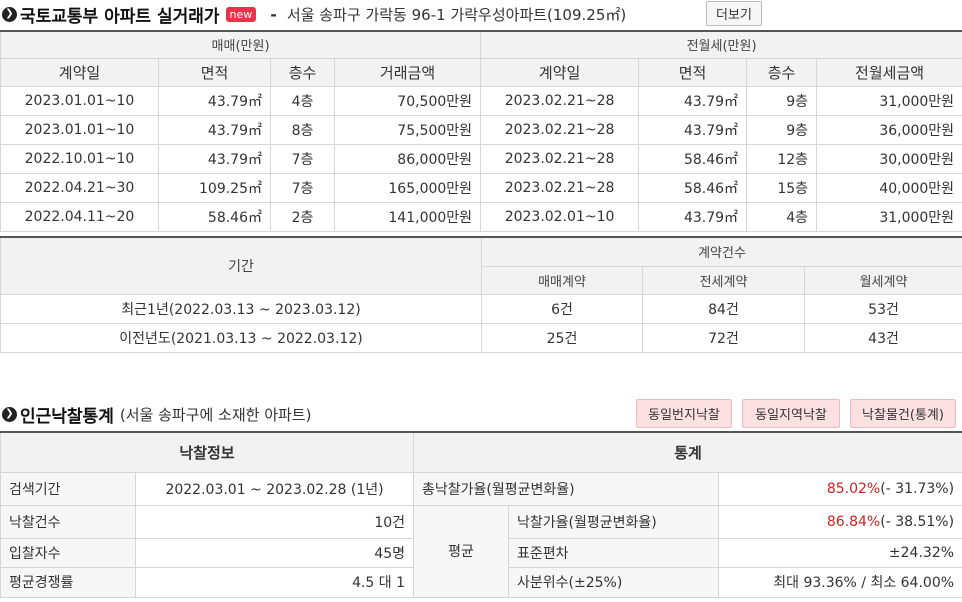 This screenshot has width=962, height=602. I want to click on sale-count-cell: 6건, so click(562, 308).